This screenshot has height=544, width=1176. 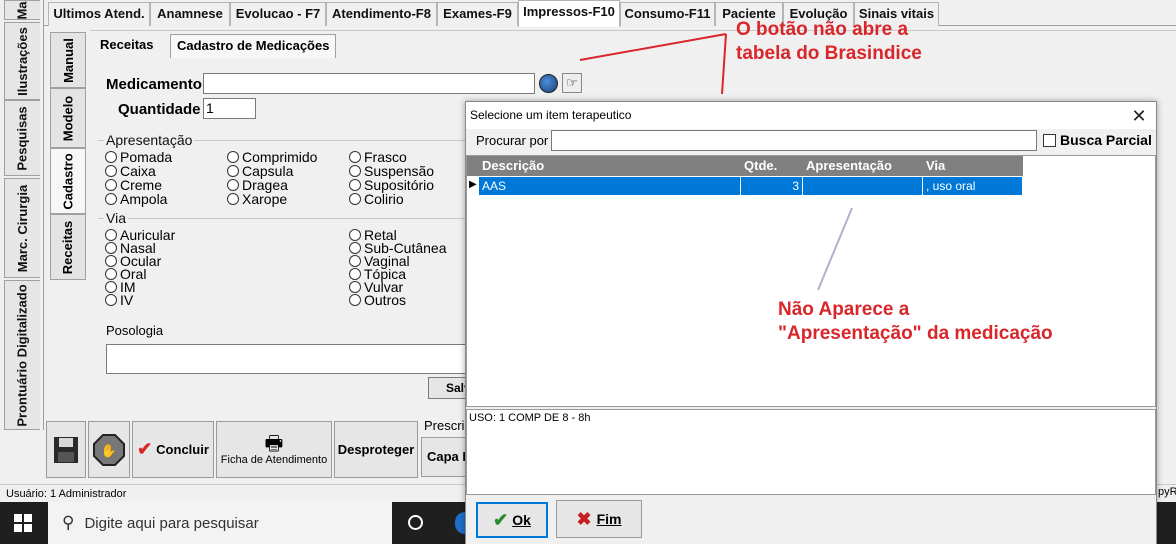 What do you see at coordinates (716, 162) in the screenshot?
I see `annotation-lines` at bounding box center [716, 162].